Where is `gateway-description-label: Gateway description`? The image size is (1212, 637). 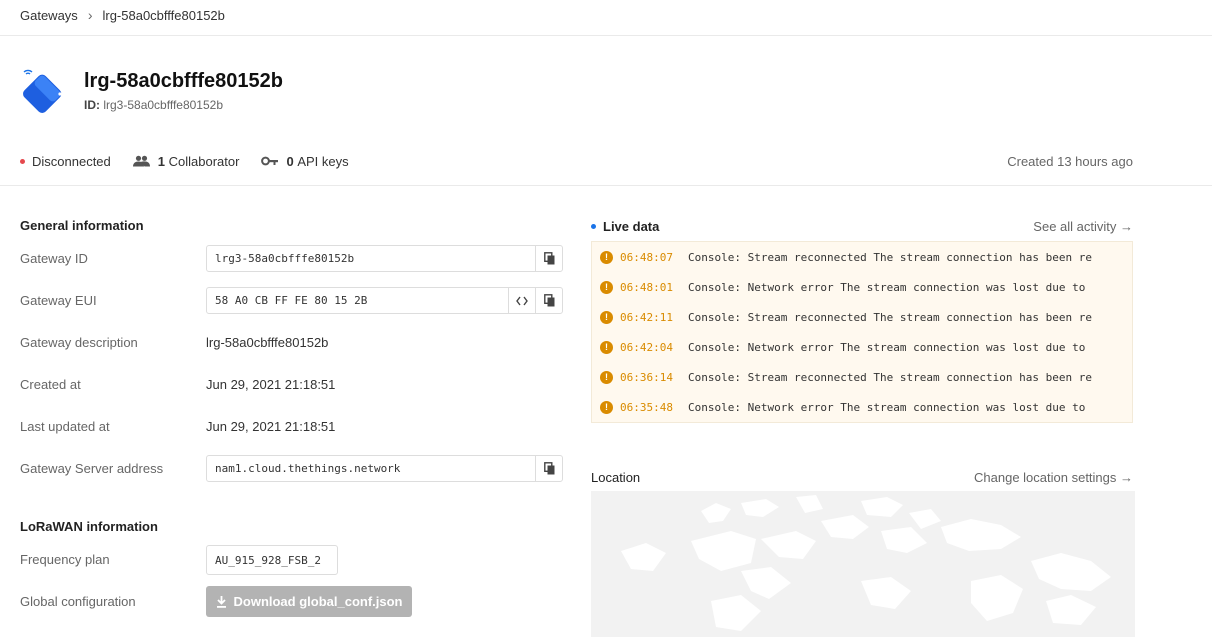 gateway-description-label: Gateway description is located at coordinates (79, 342).